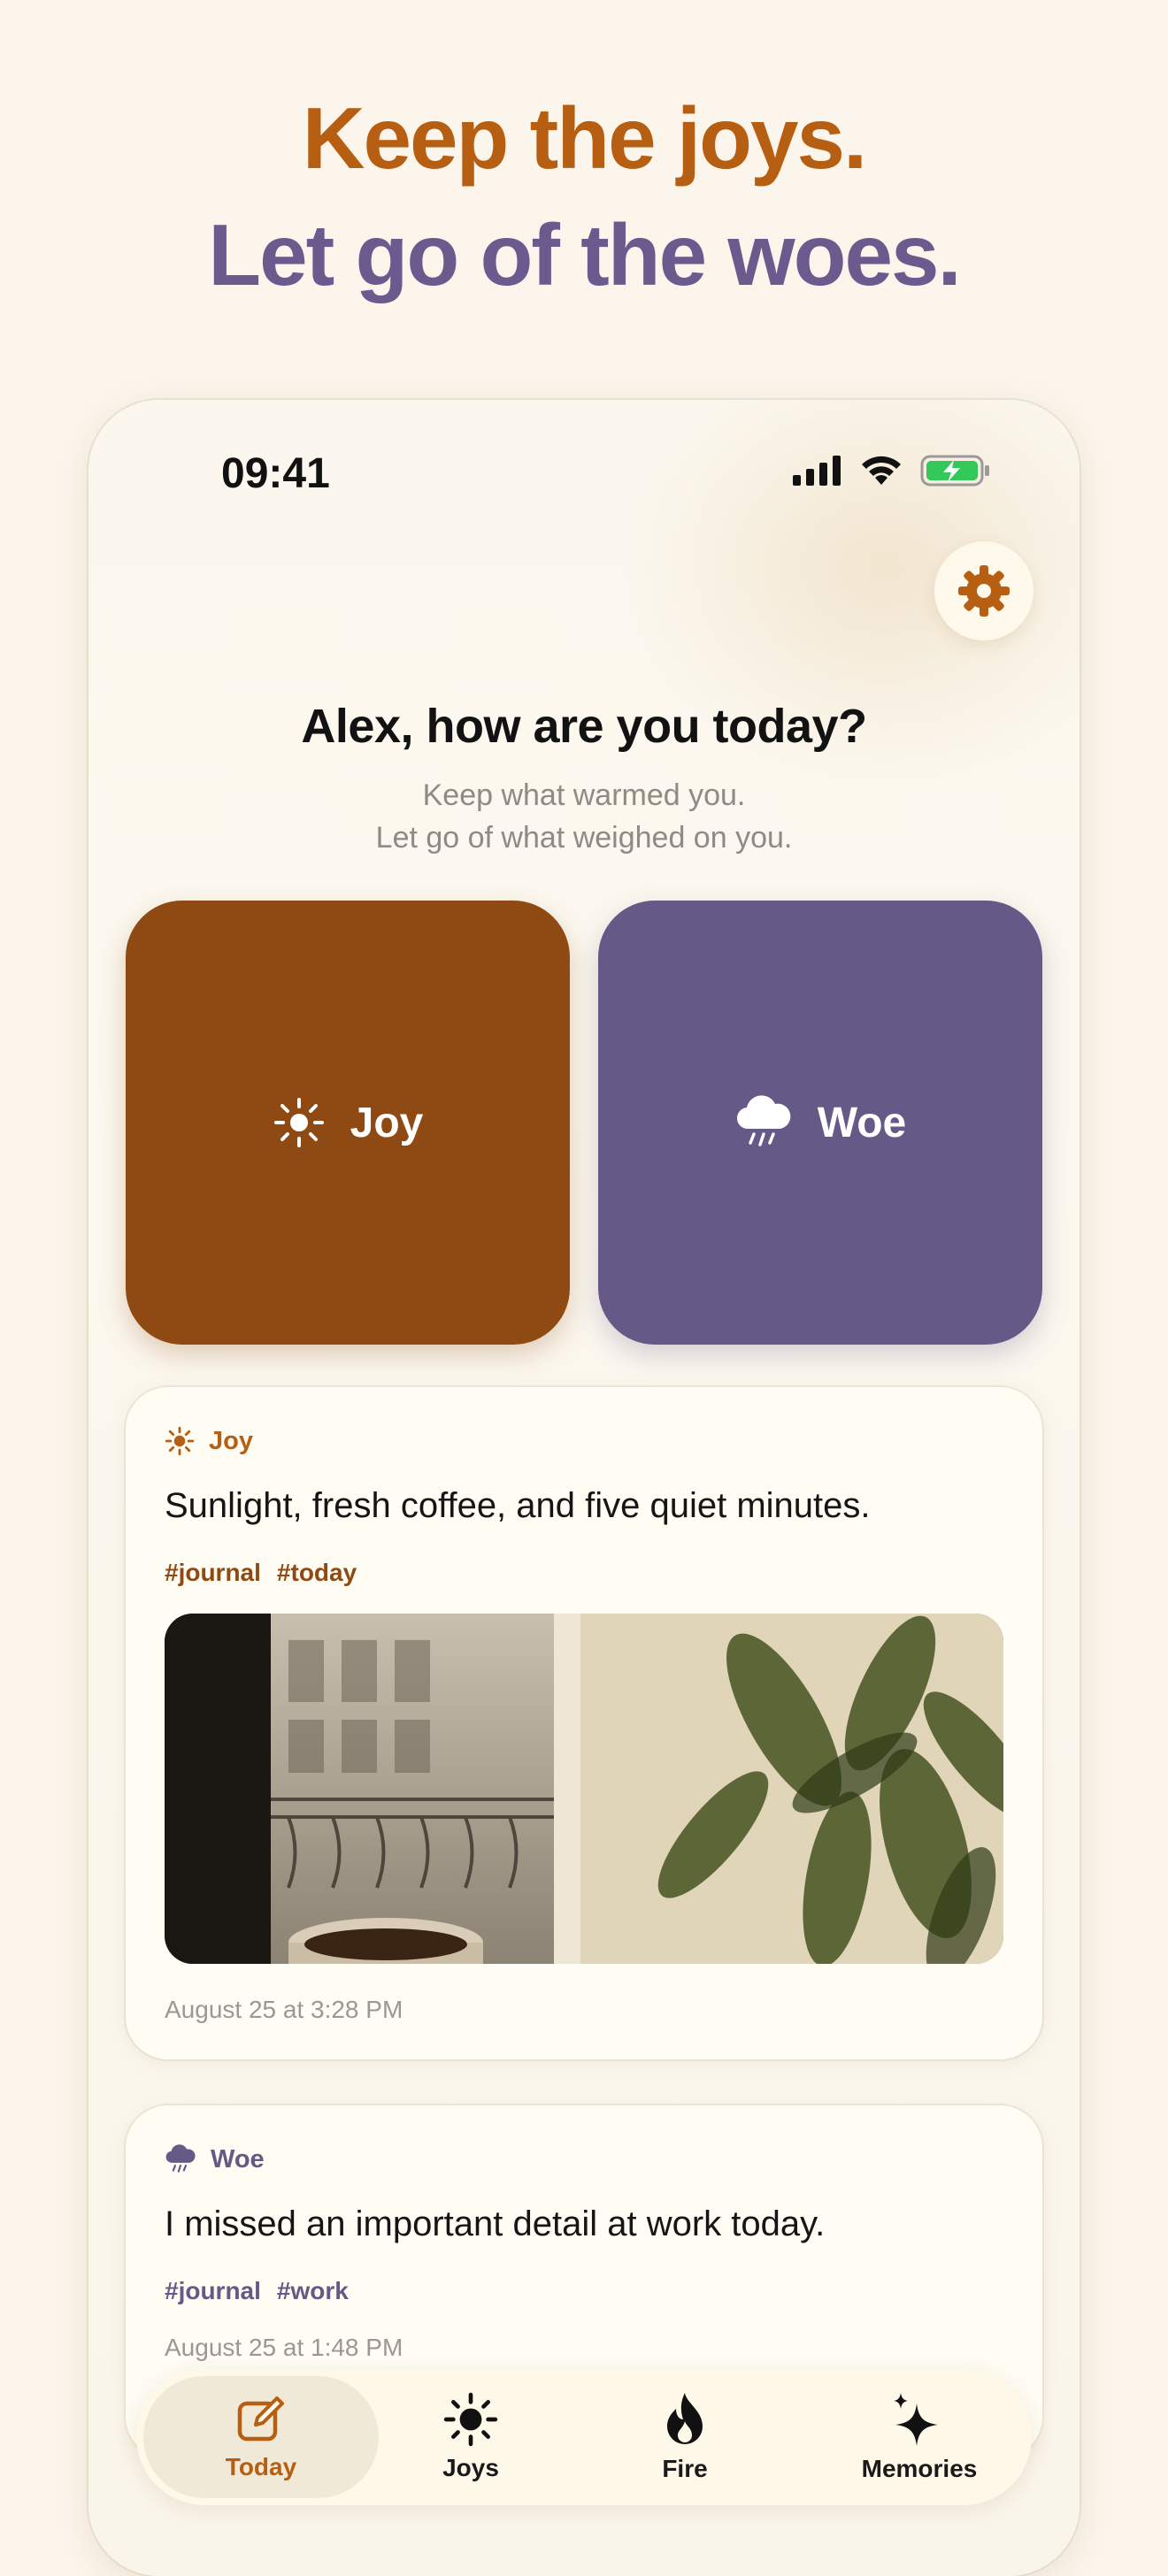 This screenshot has height=2576, width=1168. I want to click on greeting-title: Alex, how are you today?, so click(584, 726).